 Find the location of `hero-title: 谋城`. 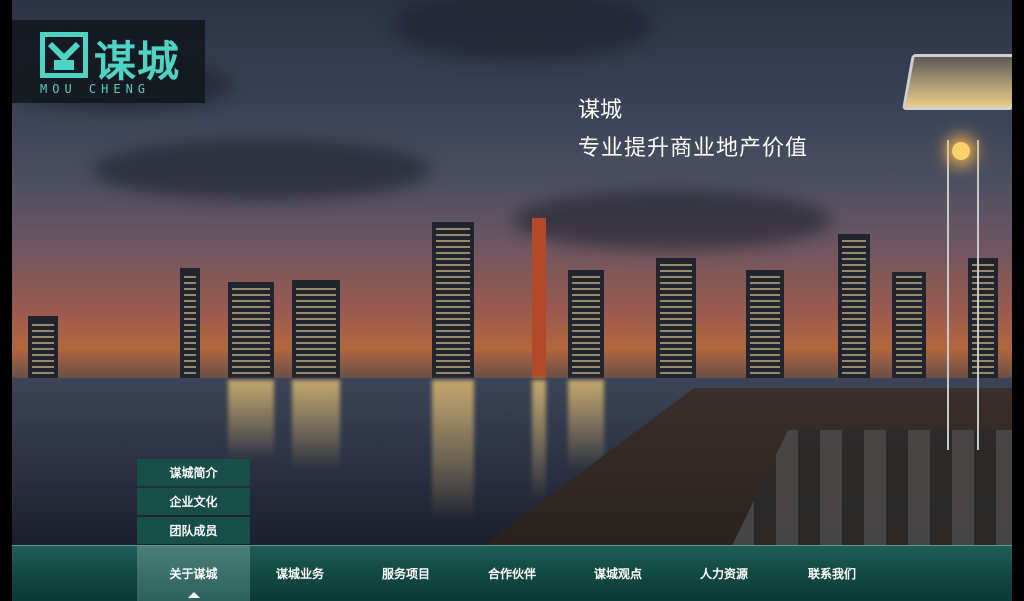

hero-title: 谋城 is located at coordinates (600, 110).